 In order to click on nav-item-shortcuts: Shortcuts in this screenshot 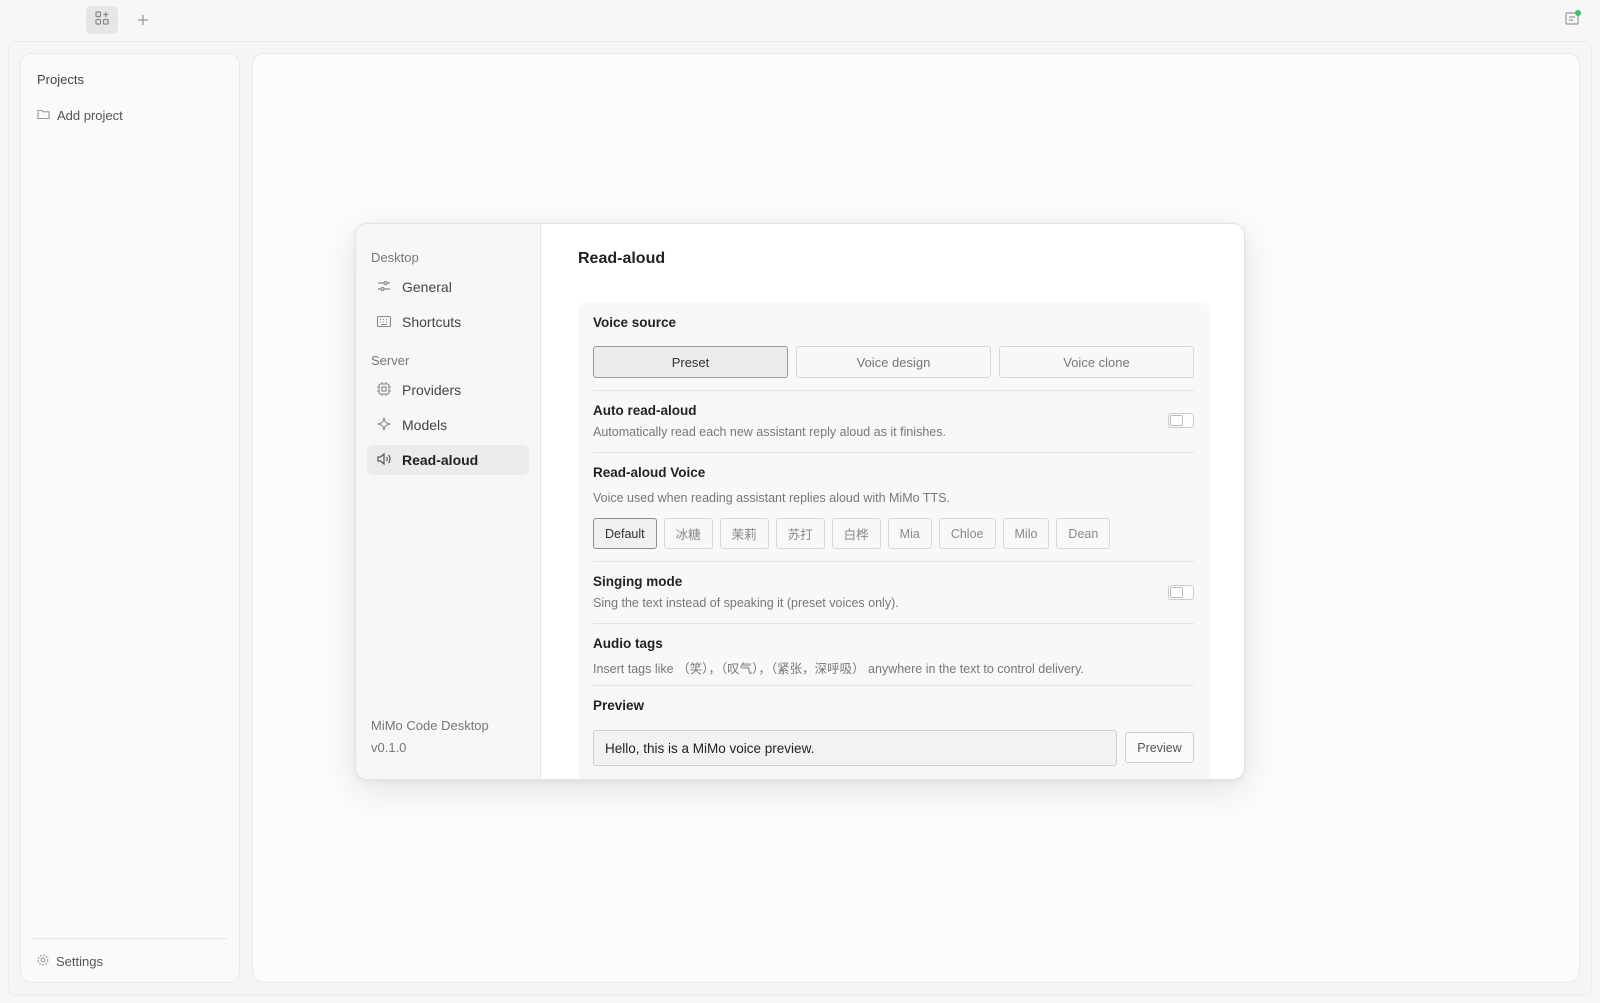, I will do `click(448, 322)`.